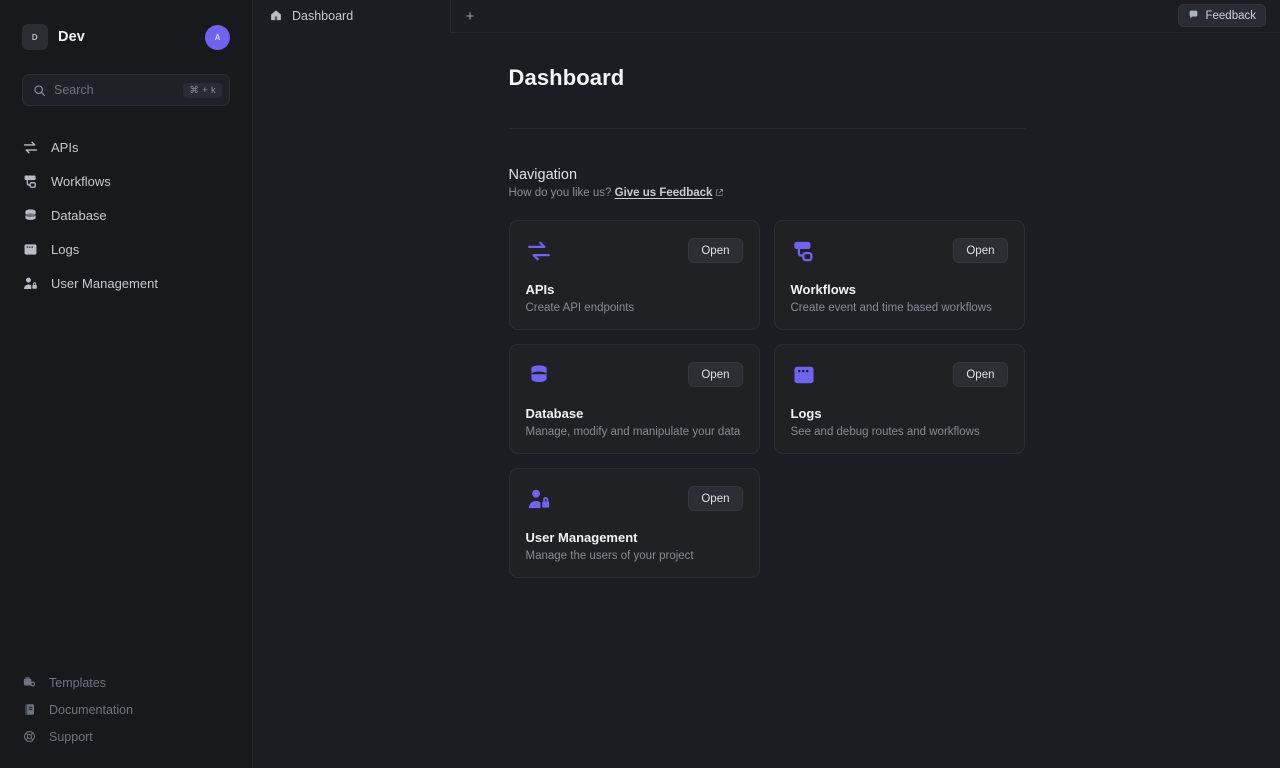 The height and width of the screenshot is (768, 1280). Describe the element at coordinates (634, 275) in the screenshot. I see `card-apis: Open APIs Create API endpoints` at that location.